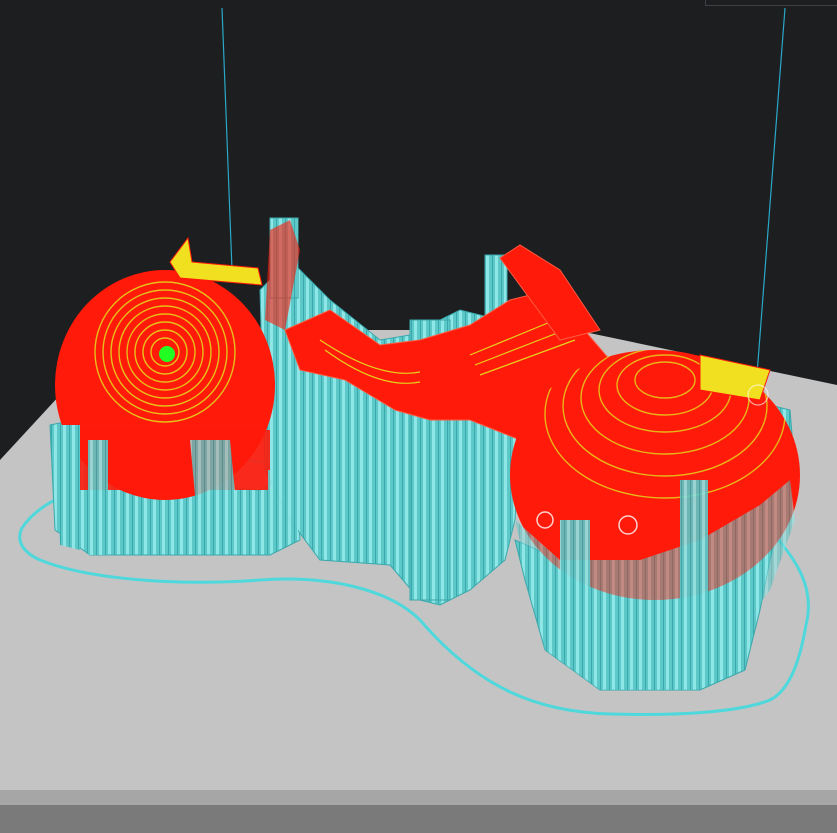  I want to click on layer-start-marker, so click(167, 354).